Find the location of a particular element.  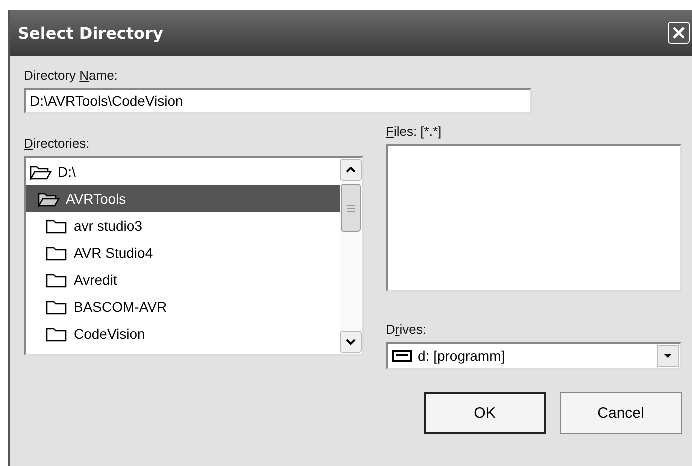

scrollbar is located at coordinates (351, 256).